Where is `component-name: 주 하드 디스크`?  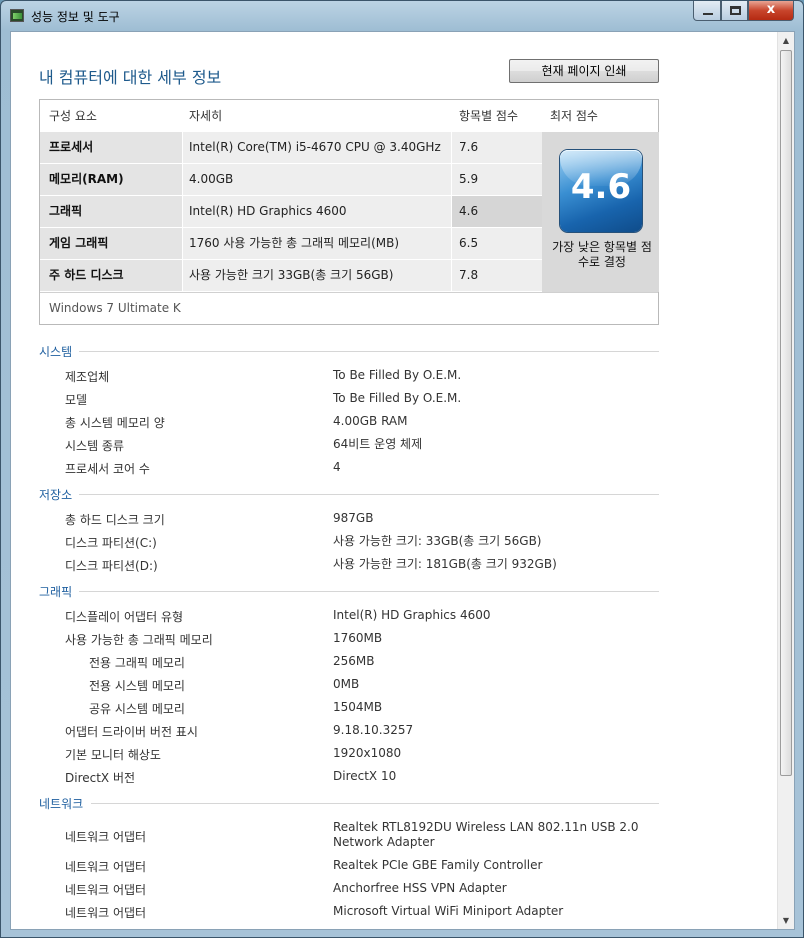
component-name: 주 하드 디스크 is located at coordinates (111, 275).